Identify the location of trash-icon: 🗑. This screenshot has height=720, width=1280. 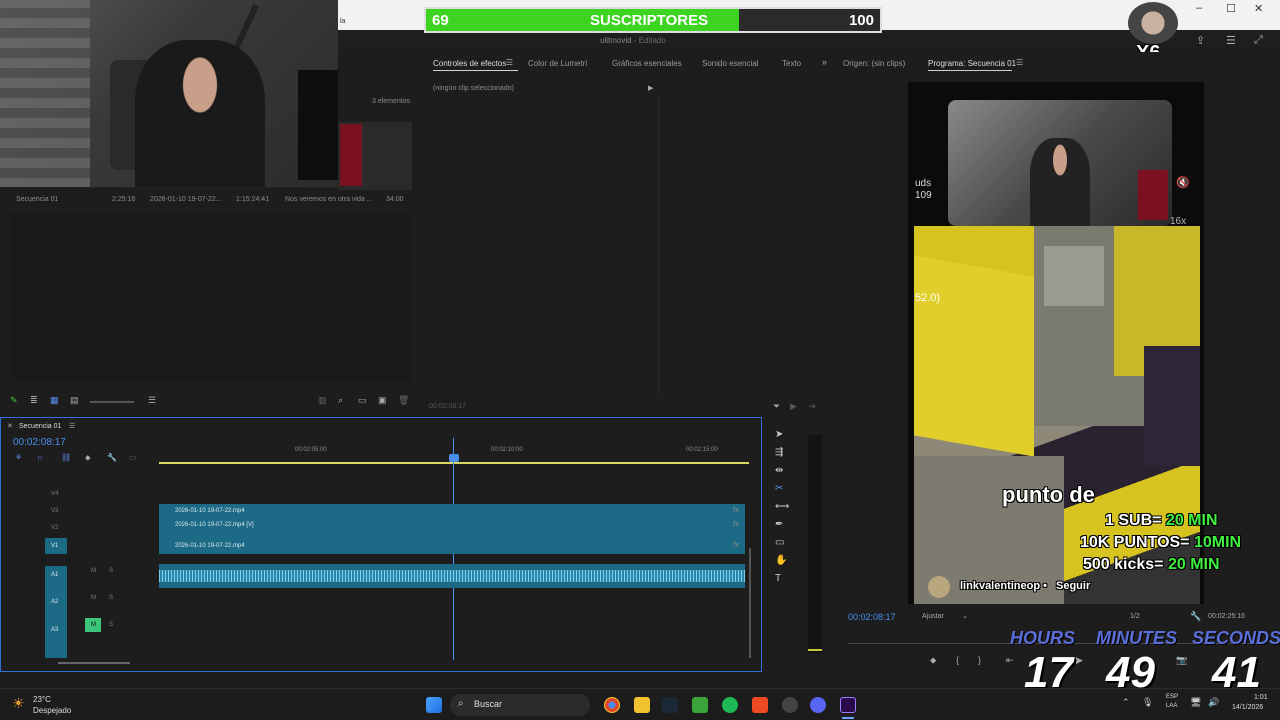
(403, 400).